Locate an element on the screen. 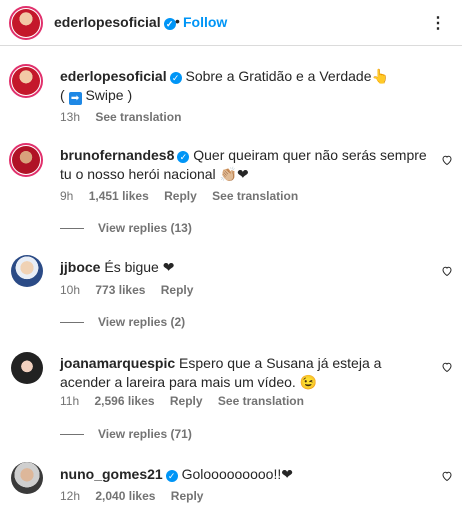 This screenshot has height=519, width=462. comment-meta: 10h 773 likes Reply is located at coordinates (132, 290).